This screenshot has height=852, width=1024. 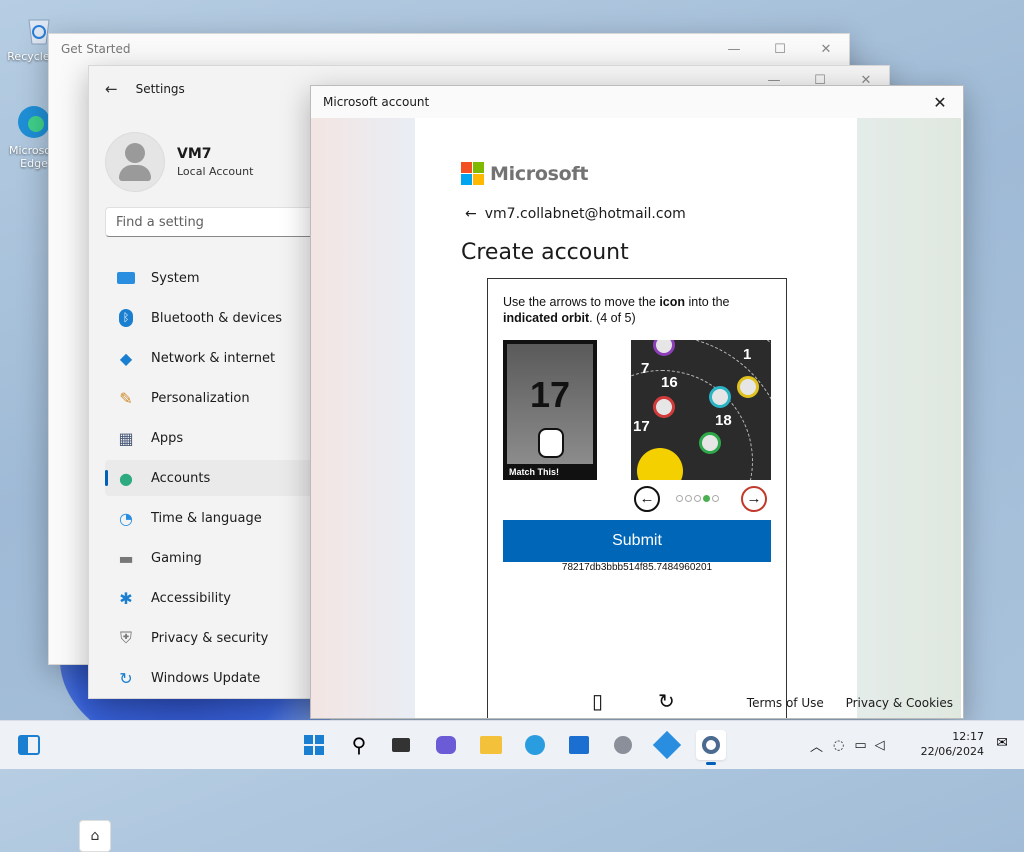 I want to click on system-tray: ︿ ◌ ▭ ◁, so click(x=847, y=745).